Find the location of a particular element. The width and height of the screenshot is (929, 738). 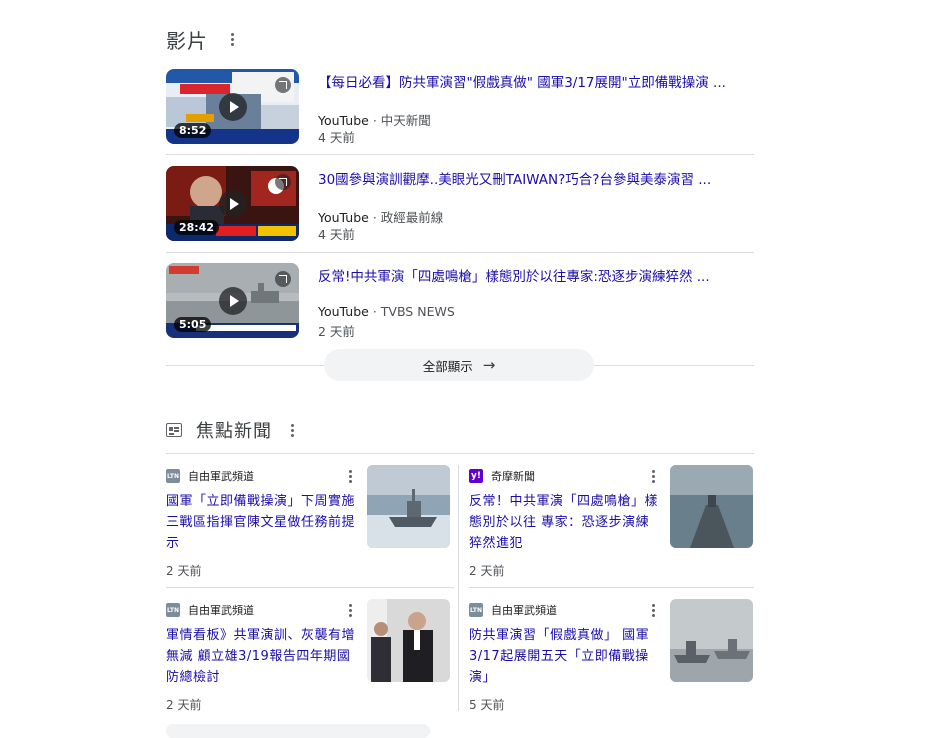

video-duration: 5:05 is located at coordinates (193, 324).